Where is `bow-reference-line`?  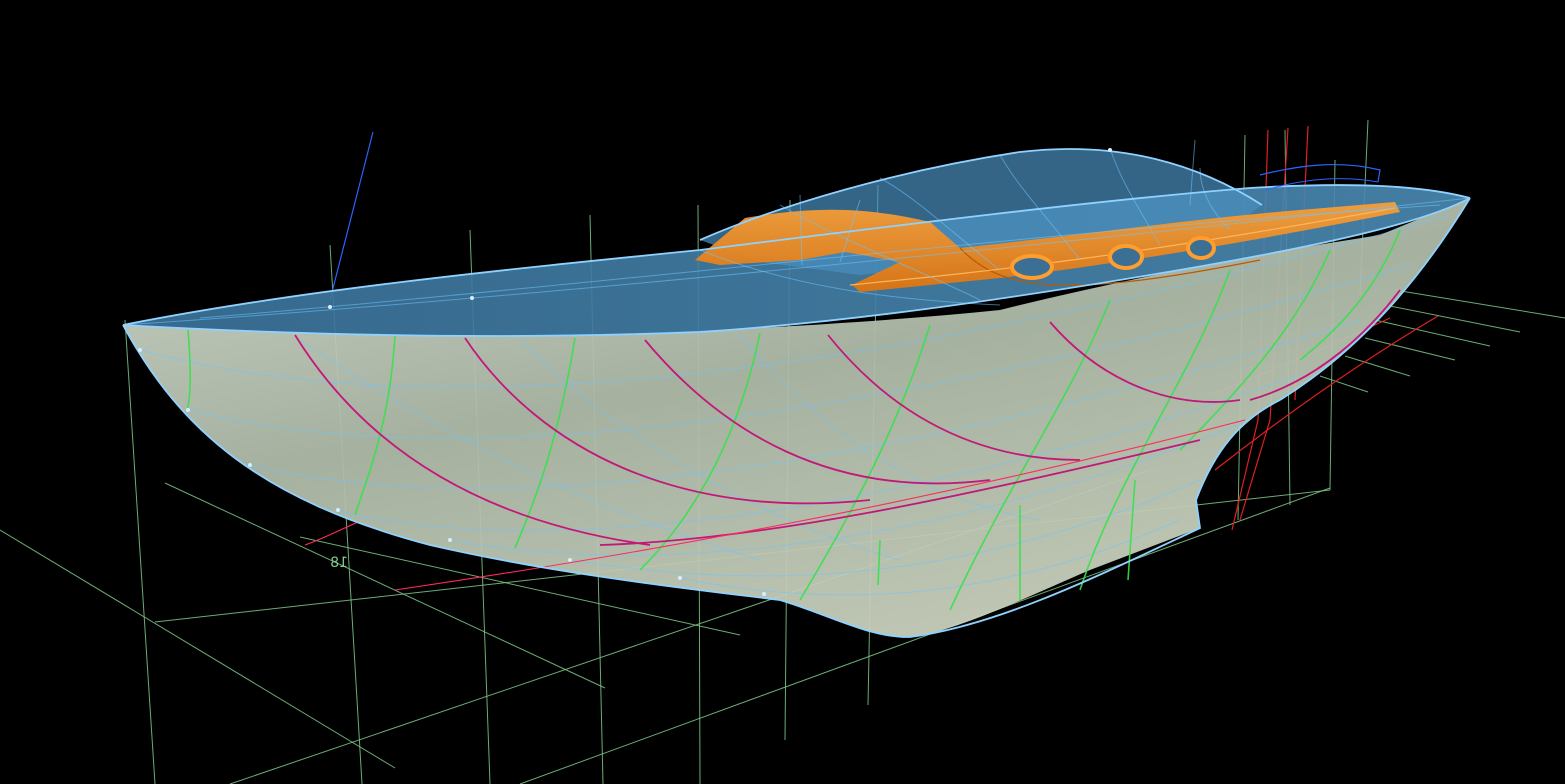 bow-reference-line is located at coordinates (351, 216).